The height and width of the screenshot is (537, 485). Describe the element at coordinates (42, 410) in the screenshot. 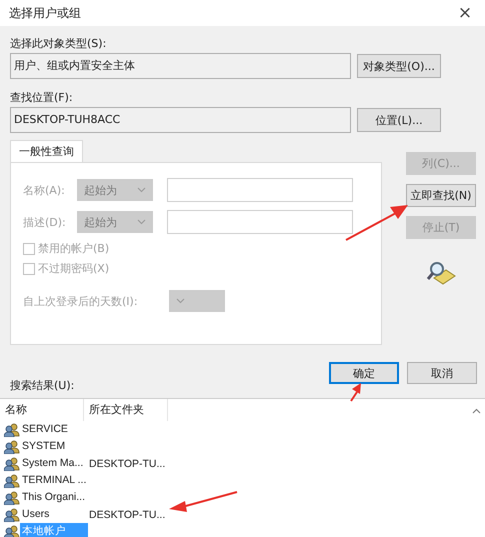

I see `column-header: 名称` at that location.